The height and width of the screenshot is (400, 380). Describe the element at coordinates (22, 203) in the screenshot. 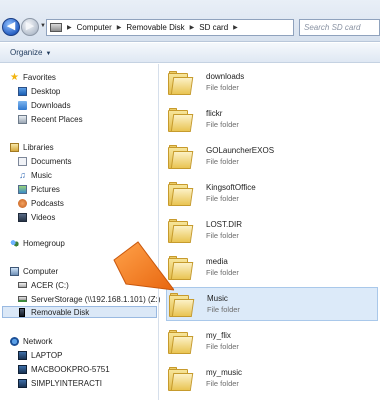

I see `podcasts-icon` at that location.